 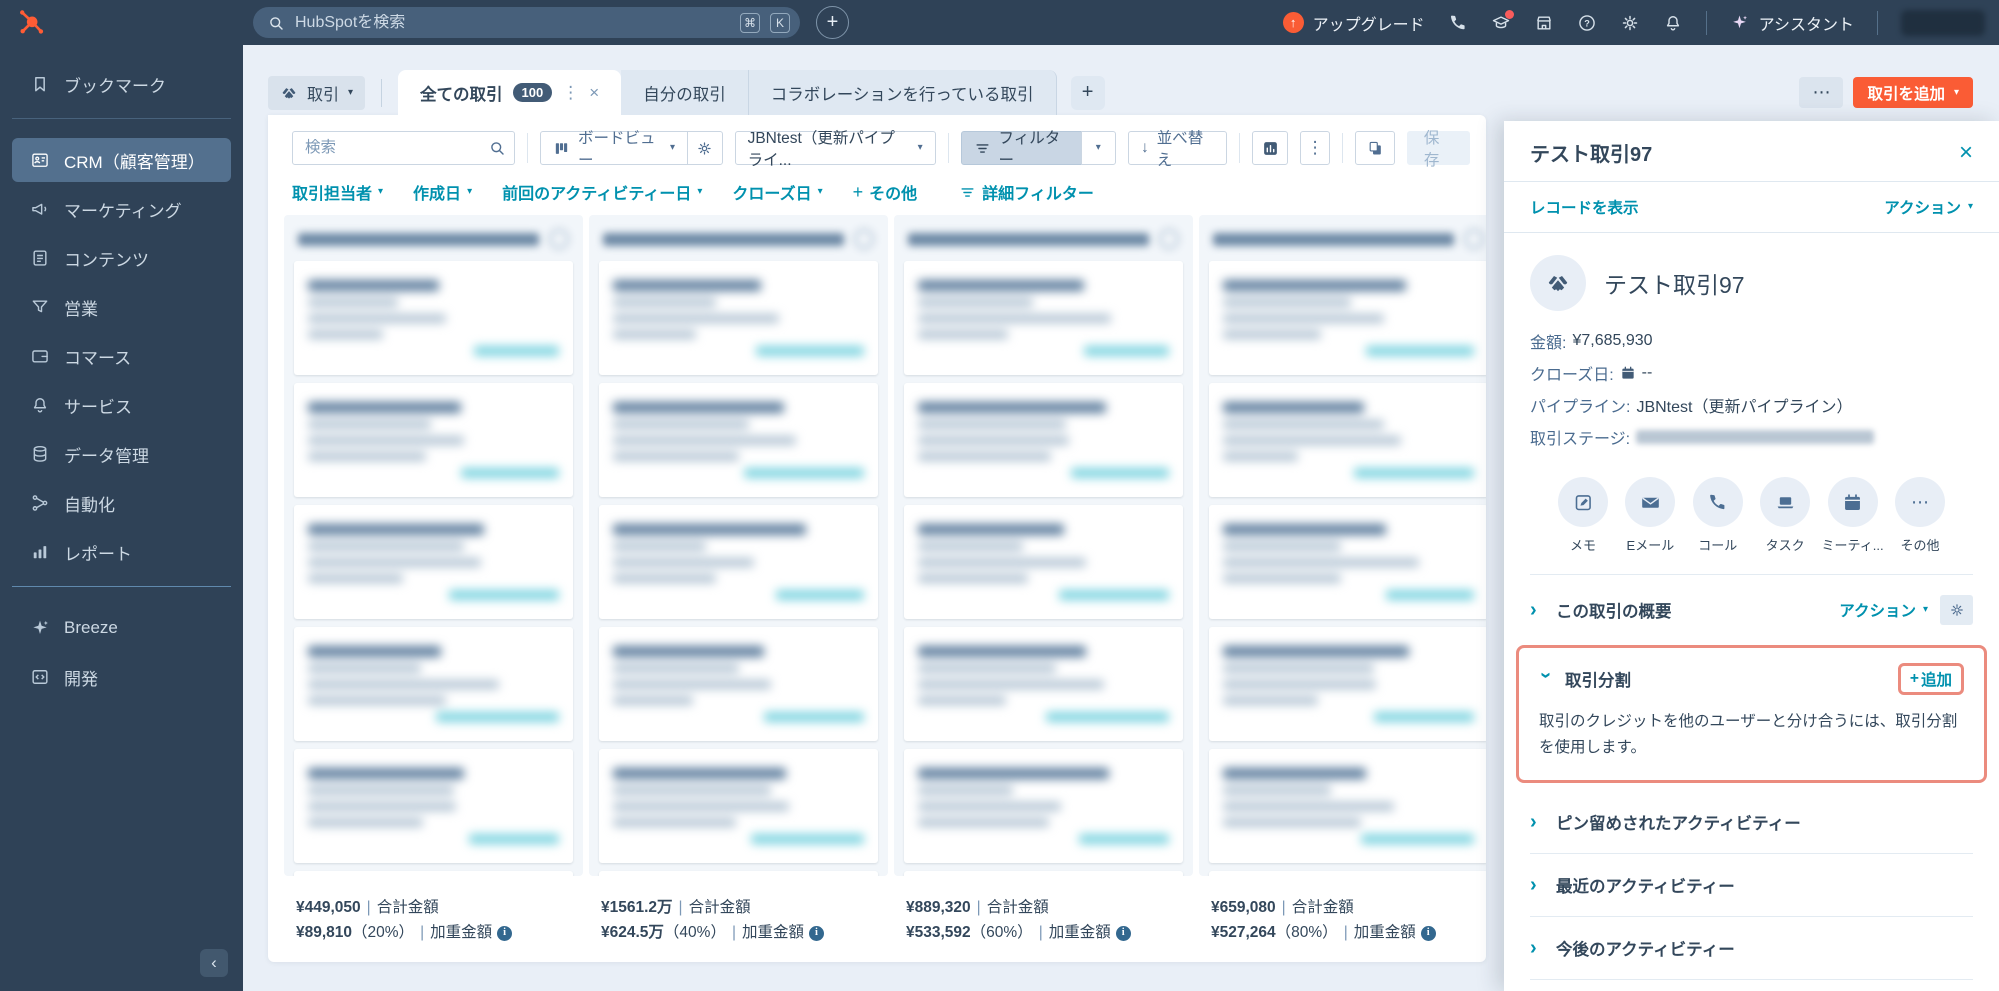 I want to click on global-search: ⌘ K, so click(x=526, y=22).